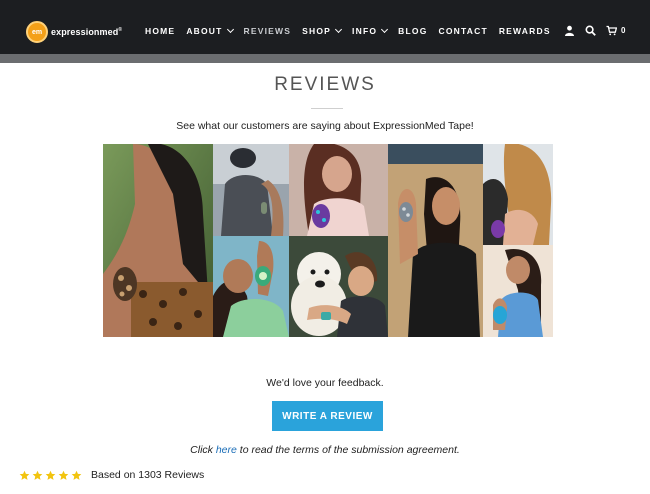 The height and width of the screenshot is (494, 650). Describe the element at coordinates (251, 286) in the screenshot. I see `photo-woman-teal-tape` at that location.